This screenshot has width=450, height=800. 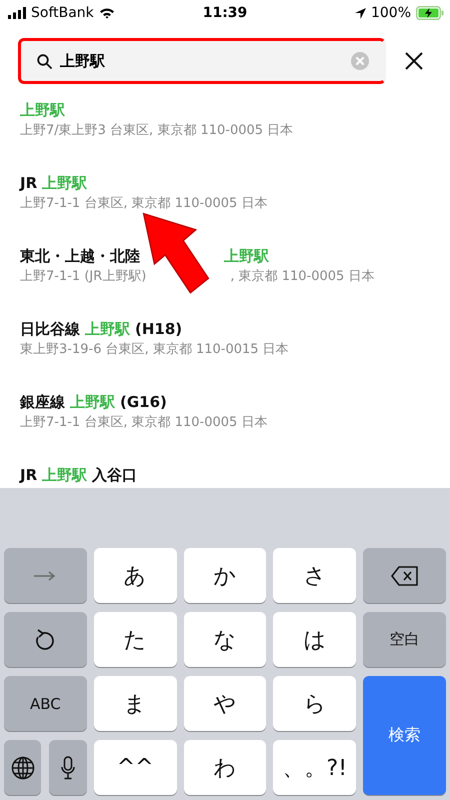 I want to click on carrier-name: SoftBank, so click(x=62, y=13).